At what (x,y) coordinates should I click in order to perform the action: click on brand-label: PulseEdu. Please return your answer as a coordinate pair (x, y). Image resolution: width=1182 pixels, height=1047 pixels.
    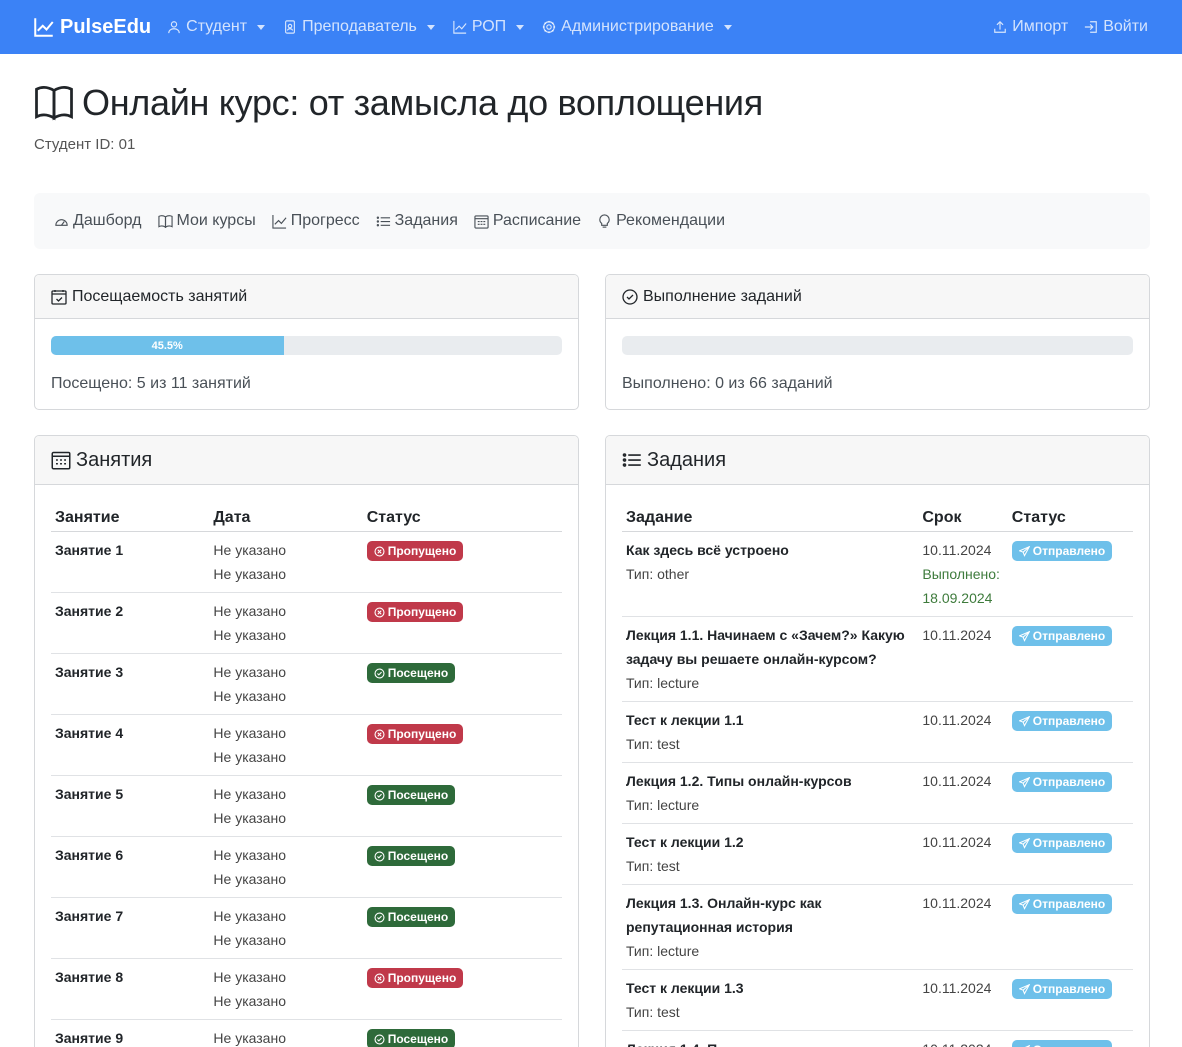
    Looking at the image, I should click on (106, 26).